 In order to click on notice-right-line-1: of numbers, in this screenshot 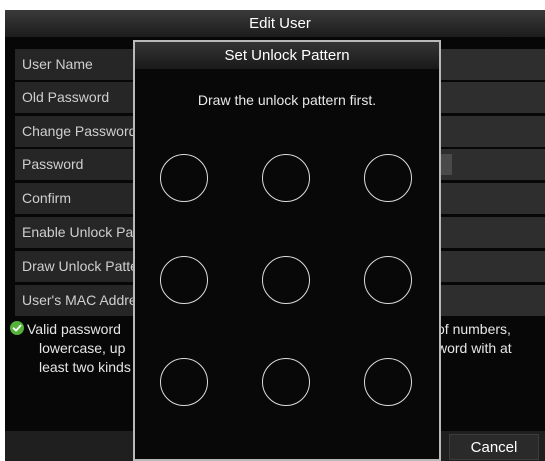, I will do `click(474, 329)`.